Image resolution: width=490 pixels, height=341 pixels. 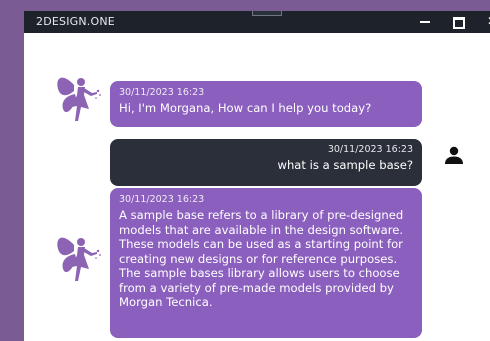 I want to click on drag-handle, so click(x=267, y=13).